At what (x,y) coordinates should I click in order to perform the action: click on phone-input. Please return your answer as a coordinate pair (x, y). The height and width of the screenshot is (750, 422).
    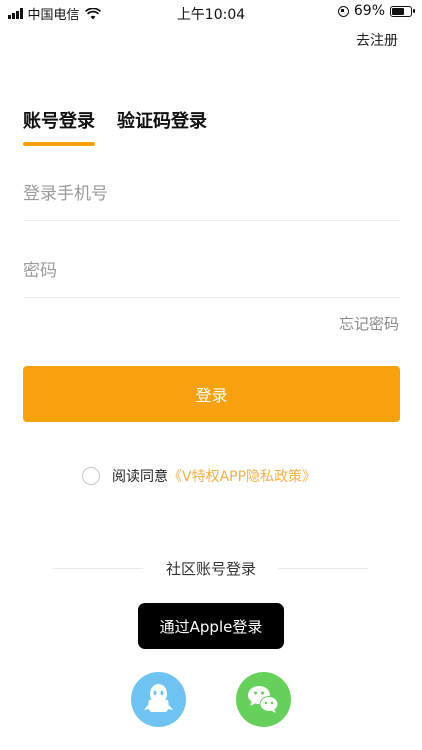
    Looking at the image, I should click on (211, 194).